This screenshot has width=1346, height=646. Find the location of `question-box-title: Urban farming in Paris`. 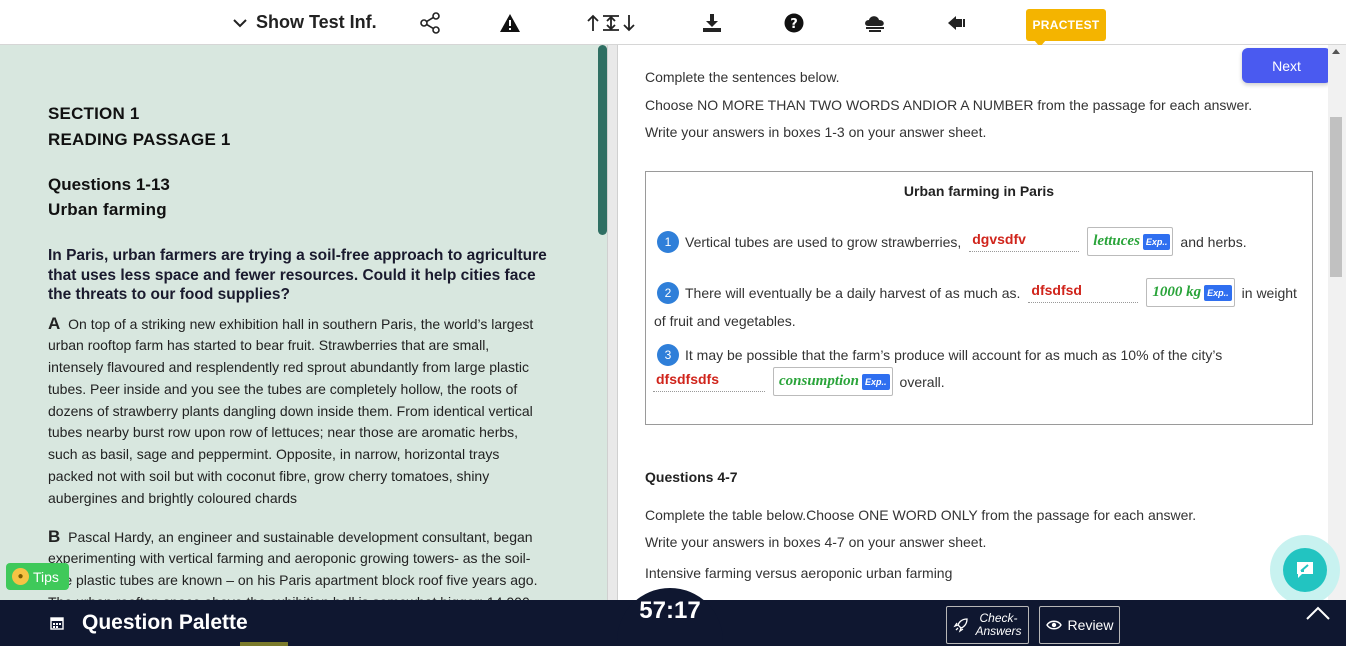

question-box-title: Urban farming in Paris is located at coordinates (979, 191).